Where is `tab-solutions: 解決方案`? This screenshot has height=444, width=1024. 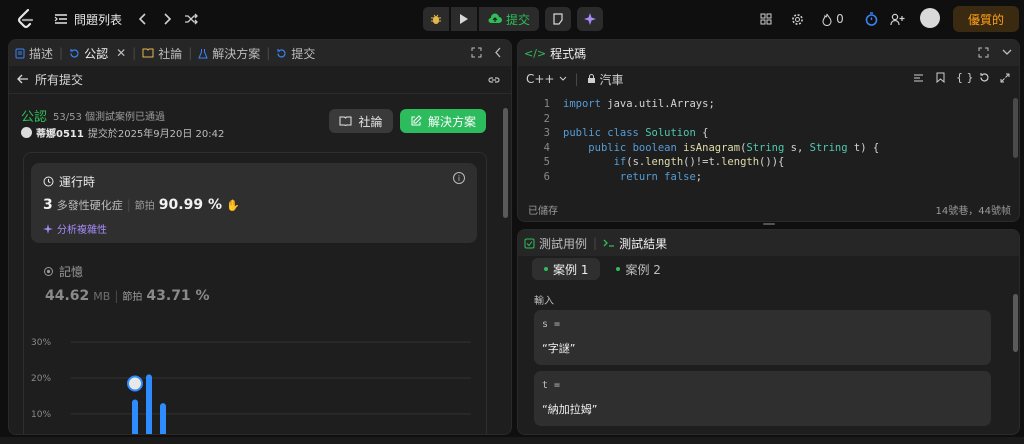 tab-solutions: 解決方案 is located at coordinates (229, 53).